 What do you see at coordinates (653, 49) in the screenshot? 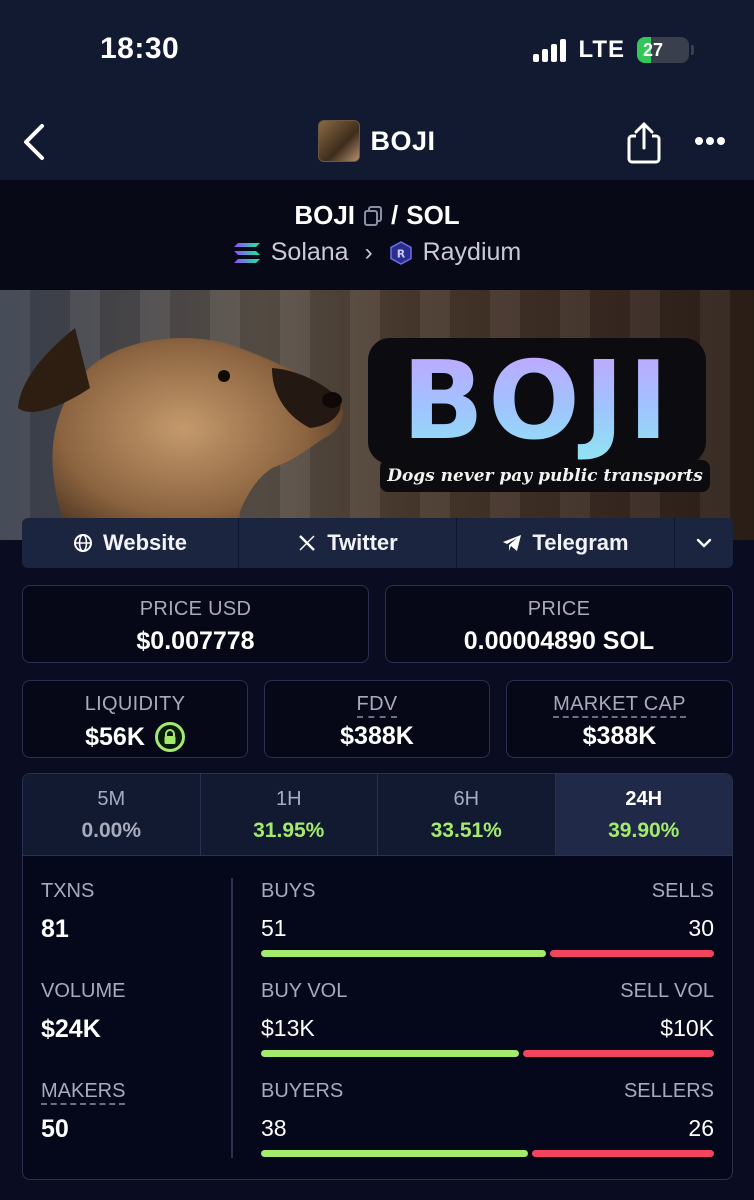
I see `battery-percent: 27` at bounding box center [653, 49].